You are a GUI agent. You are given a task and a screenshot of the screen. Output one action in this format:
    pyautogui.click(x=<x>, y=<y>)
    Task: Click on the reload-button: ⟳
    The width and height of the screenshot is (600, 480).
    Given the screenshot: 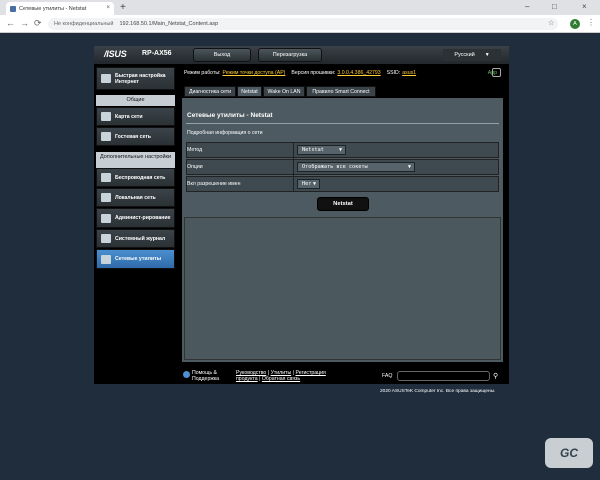 What is the action you would take?
    pyautogui.click(x=38, y=23)
    